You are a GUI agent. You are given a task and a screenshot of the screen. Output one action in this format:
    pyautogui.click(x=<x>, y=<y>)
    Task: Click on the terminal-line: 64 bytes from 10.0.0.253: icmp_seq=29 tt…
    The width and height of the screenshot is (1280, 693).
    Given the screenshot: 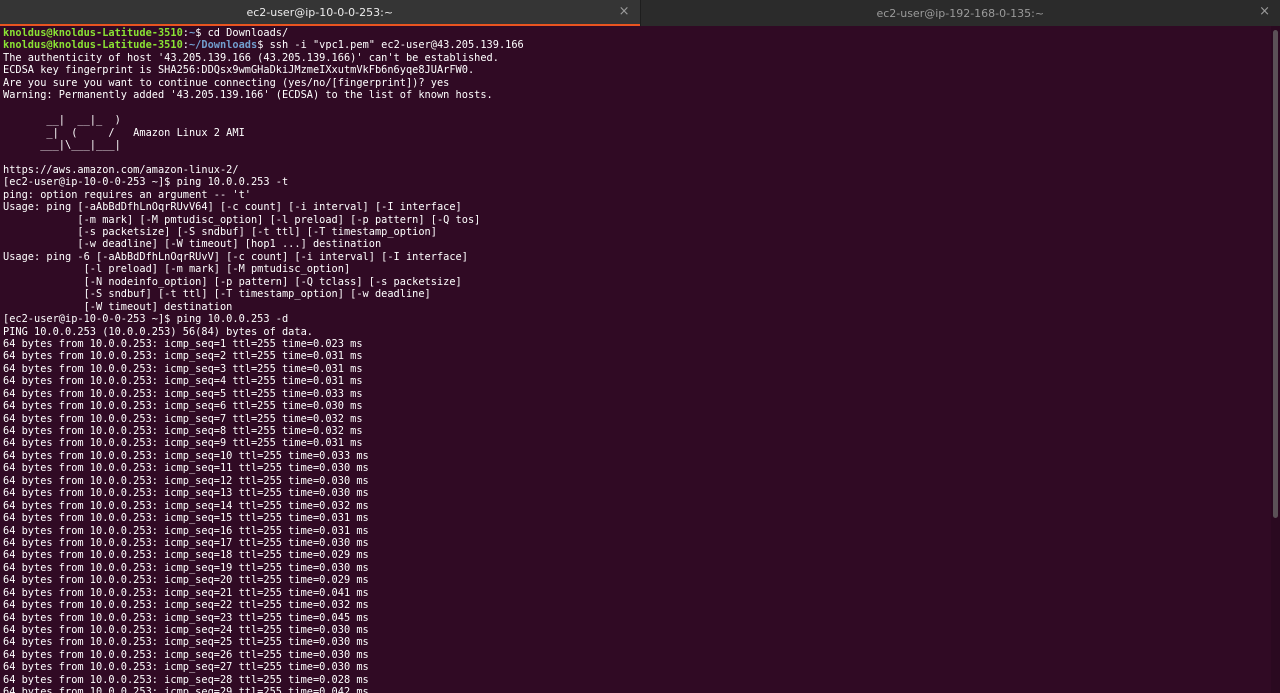 What is the action you would take?
    pyautogui.click(x=186, y=689)
    